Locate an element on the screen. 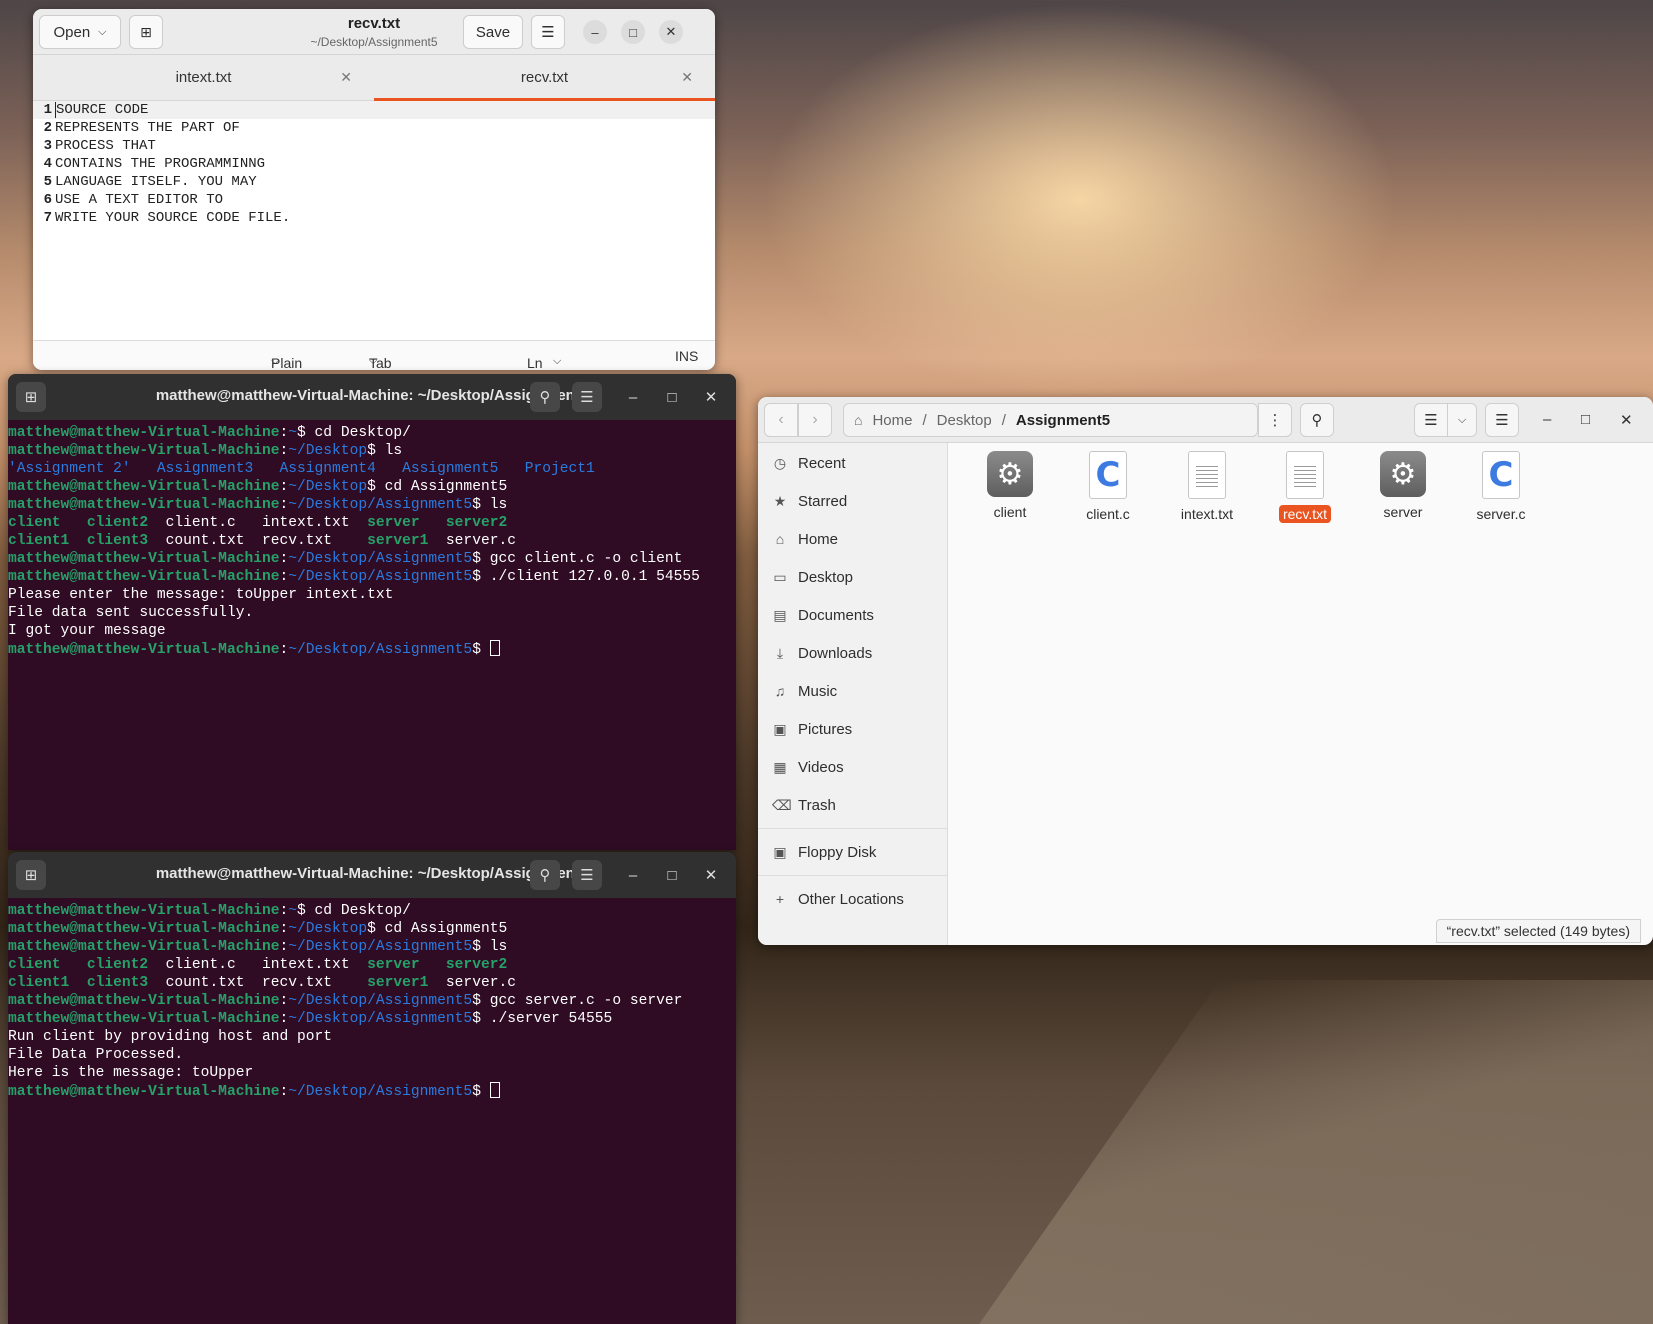  code-line: 6 USE A TEXT EDITOR TO is located at coordinates (374, 200).